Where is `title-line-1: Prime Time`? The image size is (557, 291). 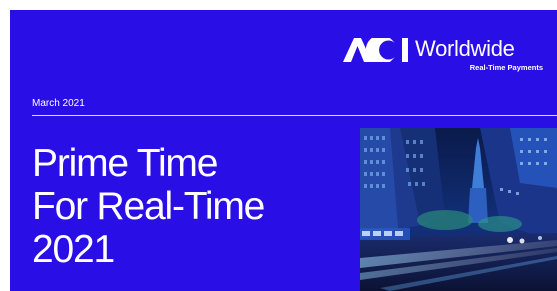
title-line-1: Prime Time is located at coordinates (125, 163).